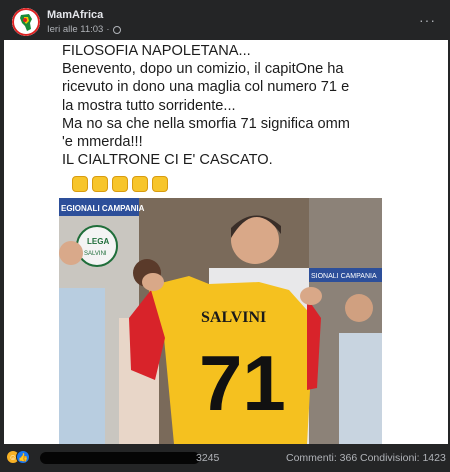  I want to click on lega-badge, so click(97, 246).